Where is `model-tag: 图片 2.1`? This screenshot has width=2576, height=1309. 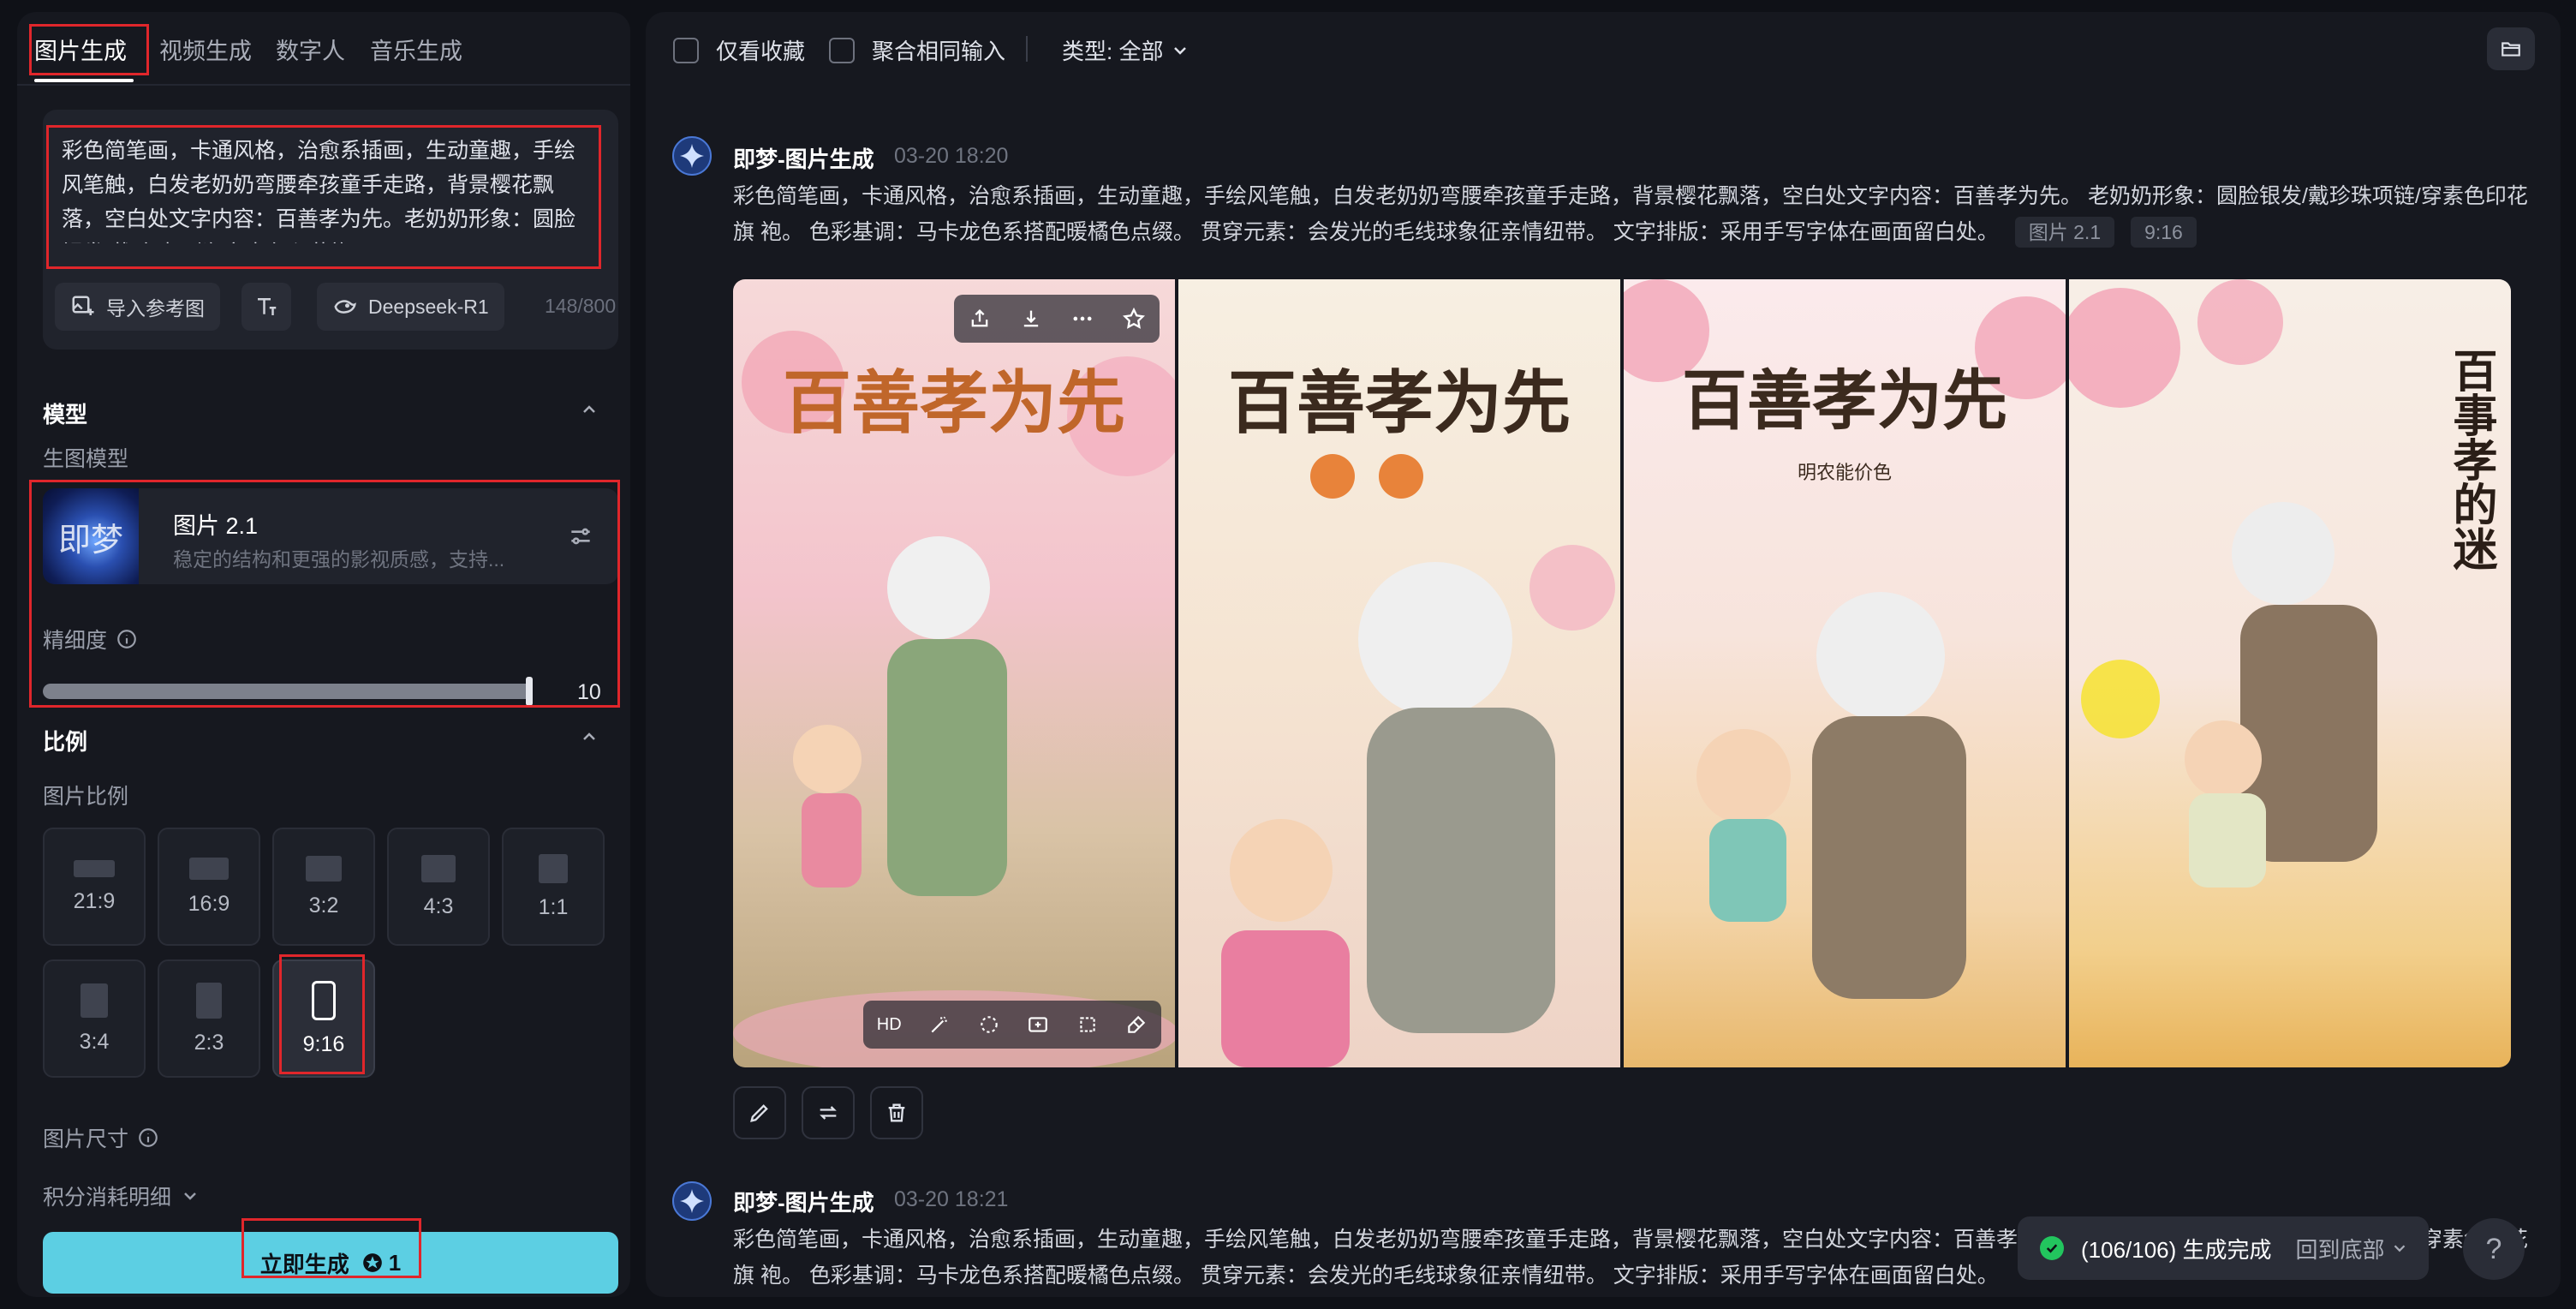 model-tag: 图片 2.1 is located at coordinates (2064, 232).